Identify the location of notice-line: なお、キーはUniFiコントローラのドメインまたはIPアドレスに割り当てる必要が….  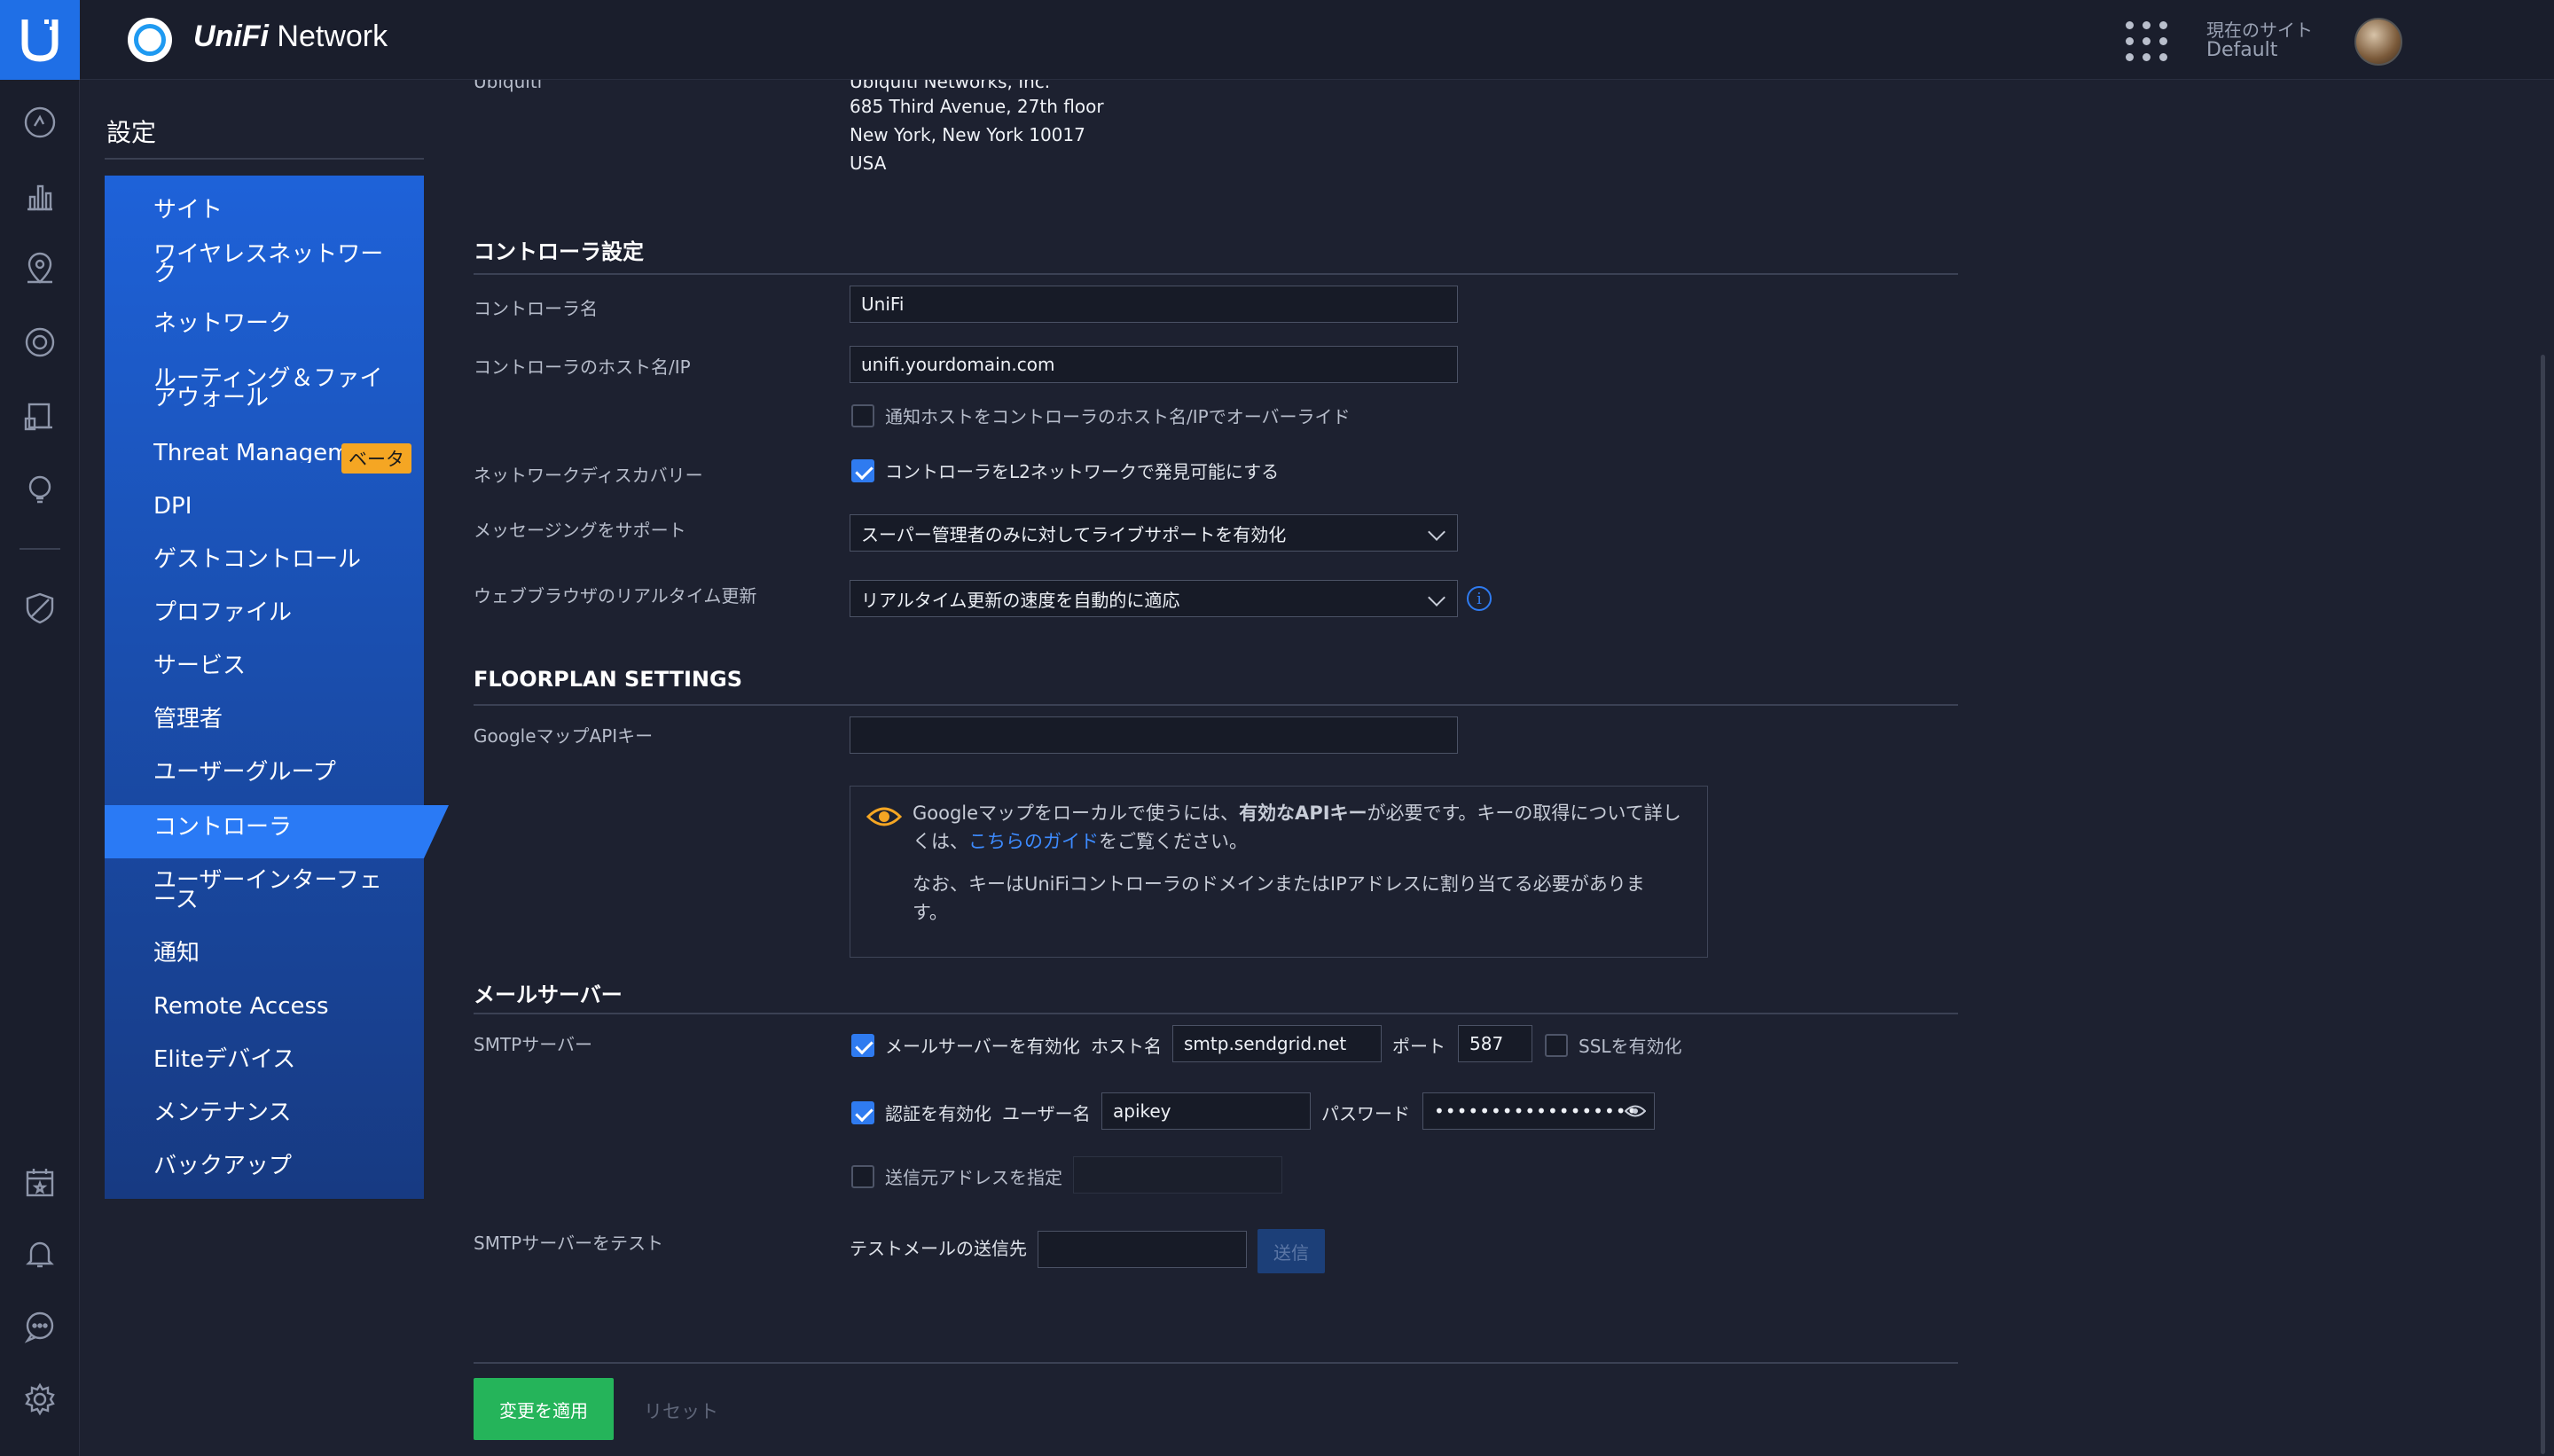
(1279, 884).